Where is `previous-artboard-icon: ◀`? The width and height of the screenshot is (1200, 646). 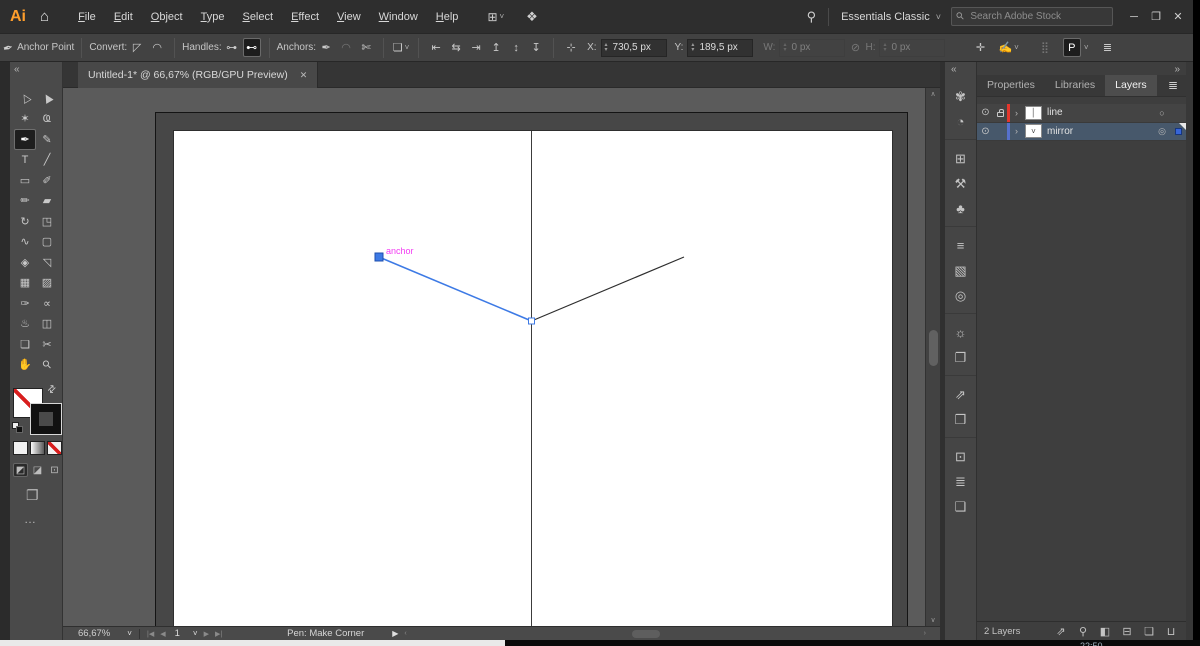
previous-artboard-icon: ◀ is located at coordinates (162, 634).